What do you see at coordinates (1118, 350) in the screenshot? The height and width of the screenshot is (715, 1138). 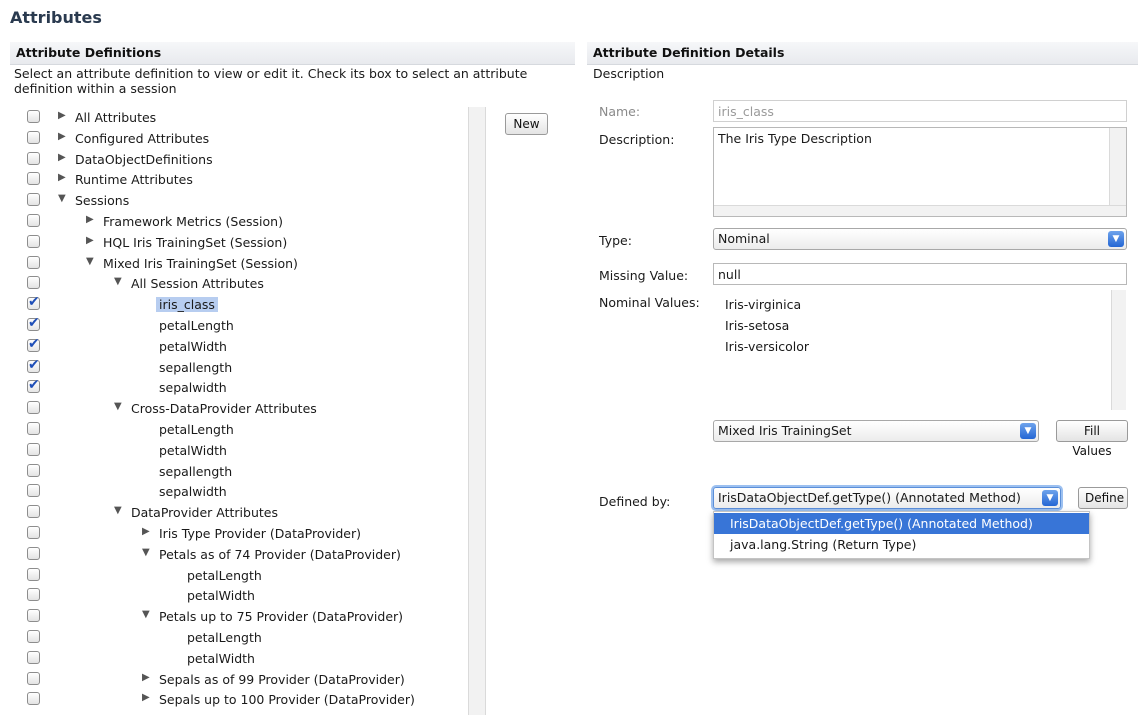 I see `nominal-values-scrollbar` at bounding box center [1118, 350].